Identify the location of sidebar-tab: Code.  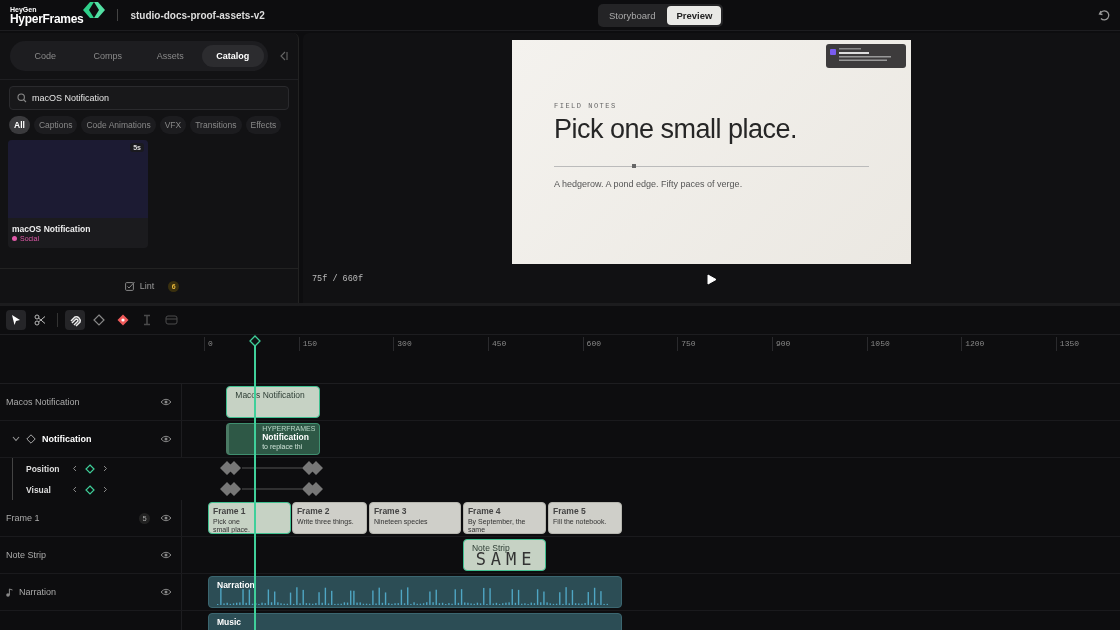
(45, 56).